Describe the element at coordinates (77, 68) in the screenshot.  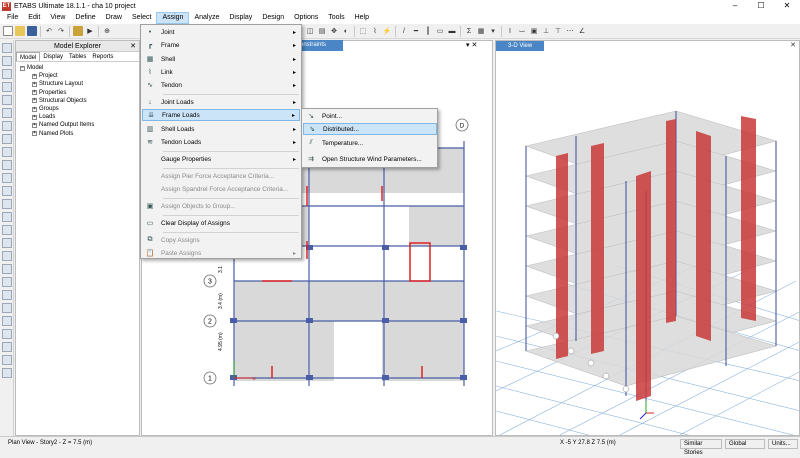
I see `tree-root-model: − Model` at that location.